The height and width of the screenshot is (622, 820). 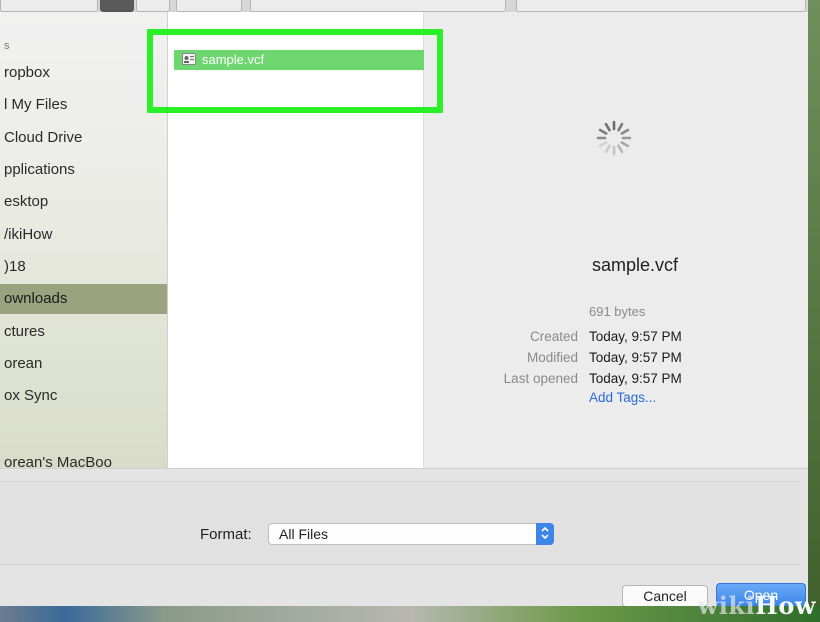 What do you see at coordinates (117, 6) in the screenshot?
I see `toolbar-view-button` at bounding box center [117, 6].